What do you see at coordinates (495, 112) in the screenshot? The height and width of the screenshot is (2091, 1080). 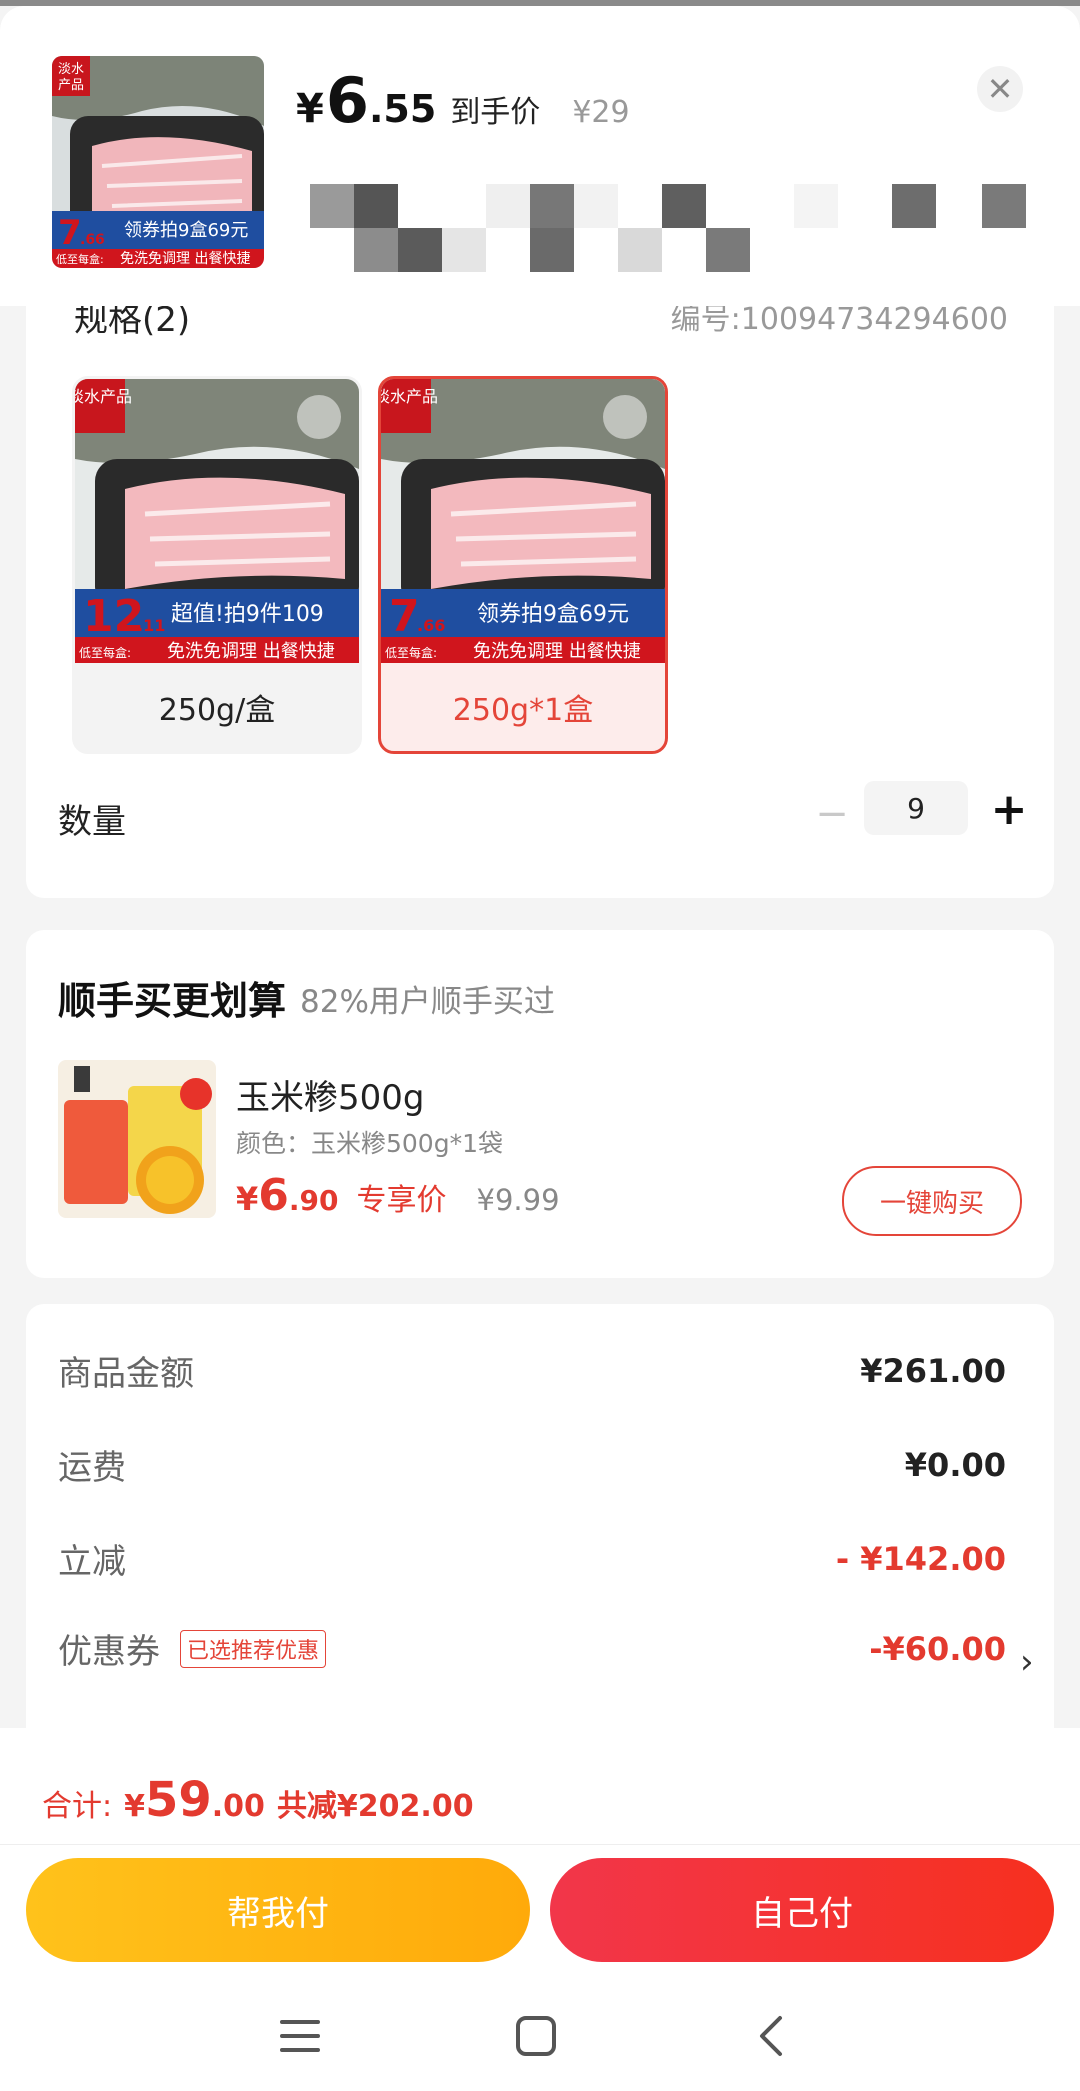 I see `price-label: 到手价` at bounding box center [495, 112].